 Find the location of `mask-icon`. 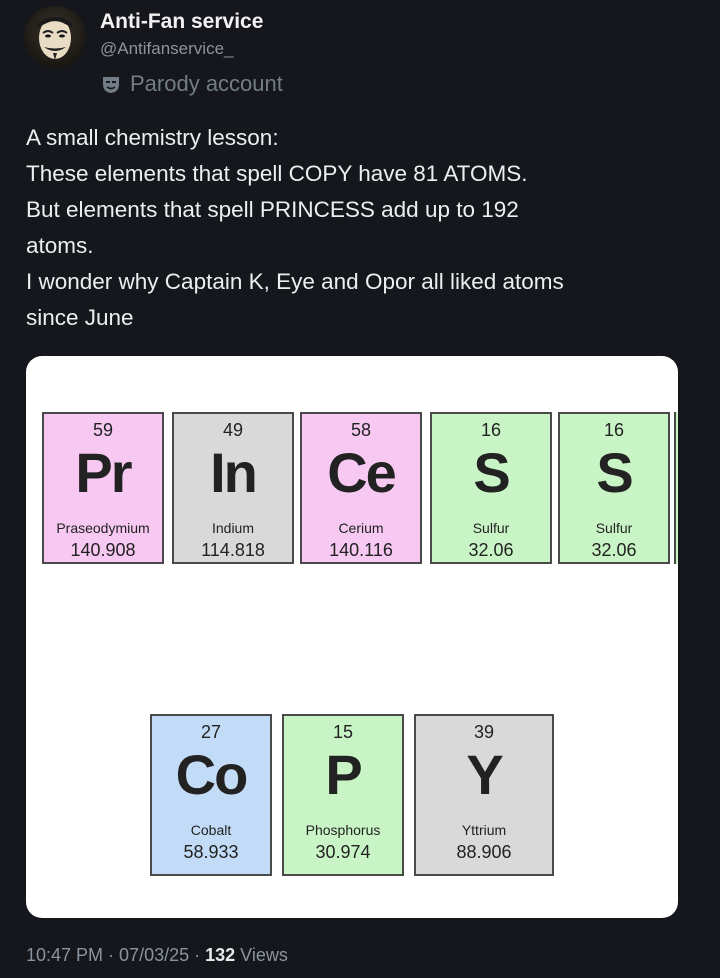

mask-icon is located at coordinates (111, 85).